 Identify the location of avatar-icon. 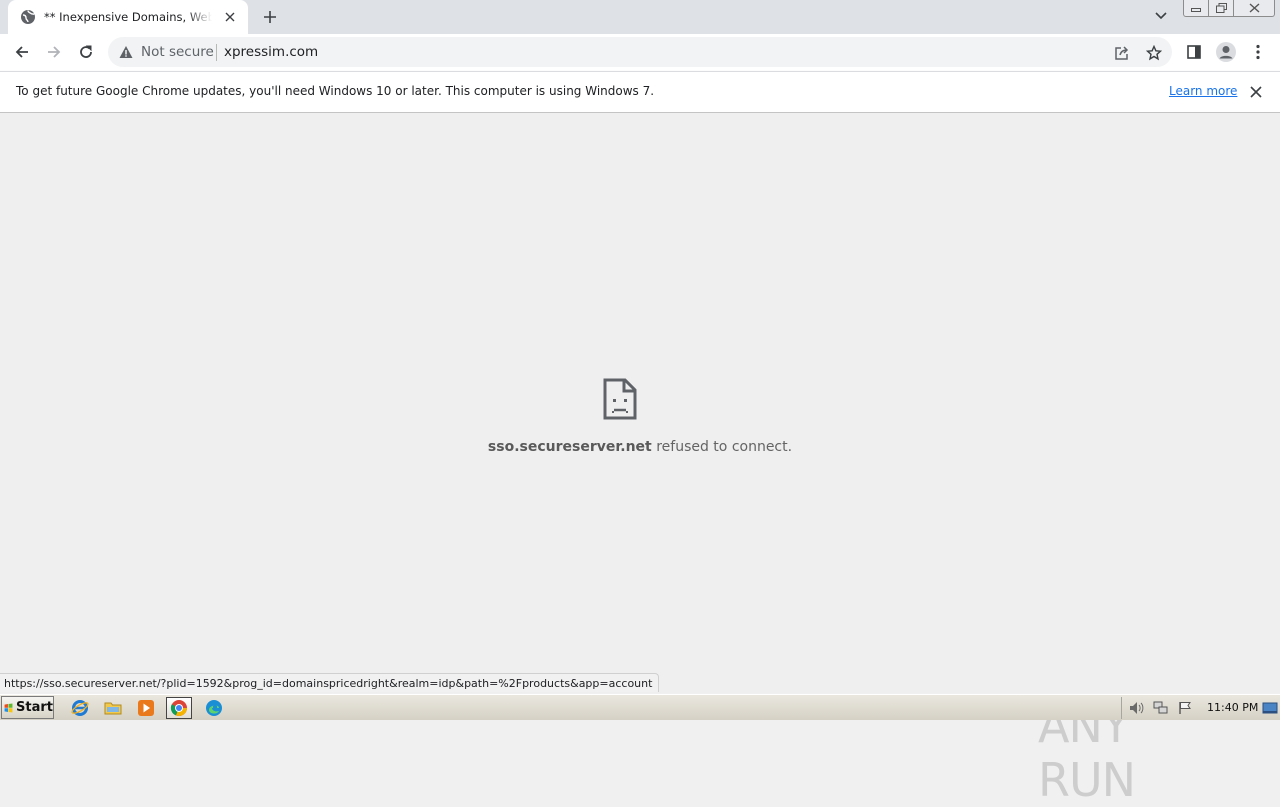
(1226, 52).